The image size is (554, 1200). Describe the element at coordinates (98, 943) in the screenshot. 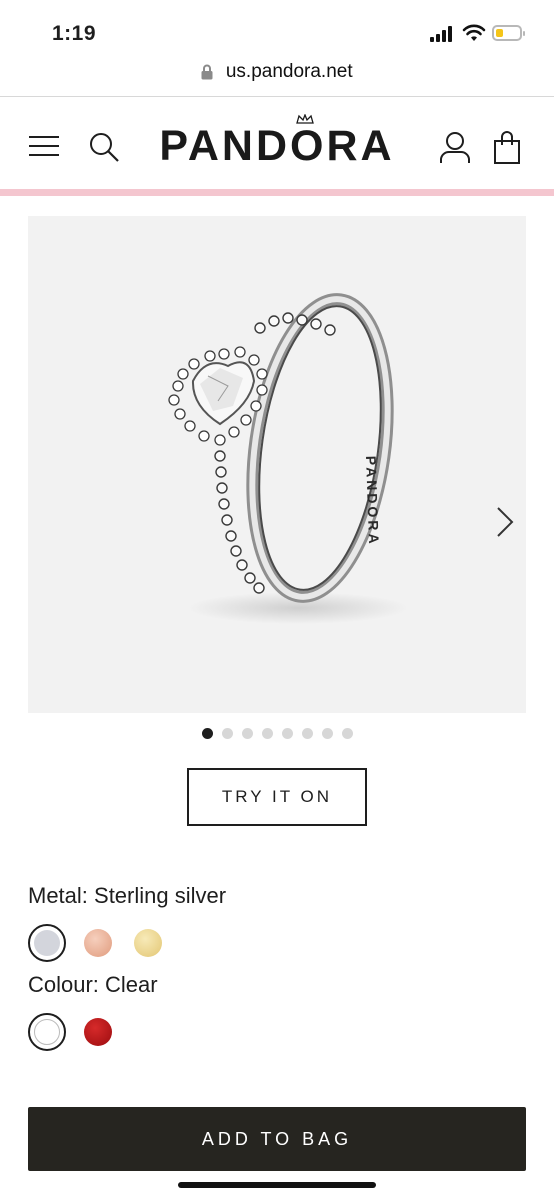

I see `metal-swatch-rose-gold` at that location.